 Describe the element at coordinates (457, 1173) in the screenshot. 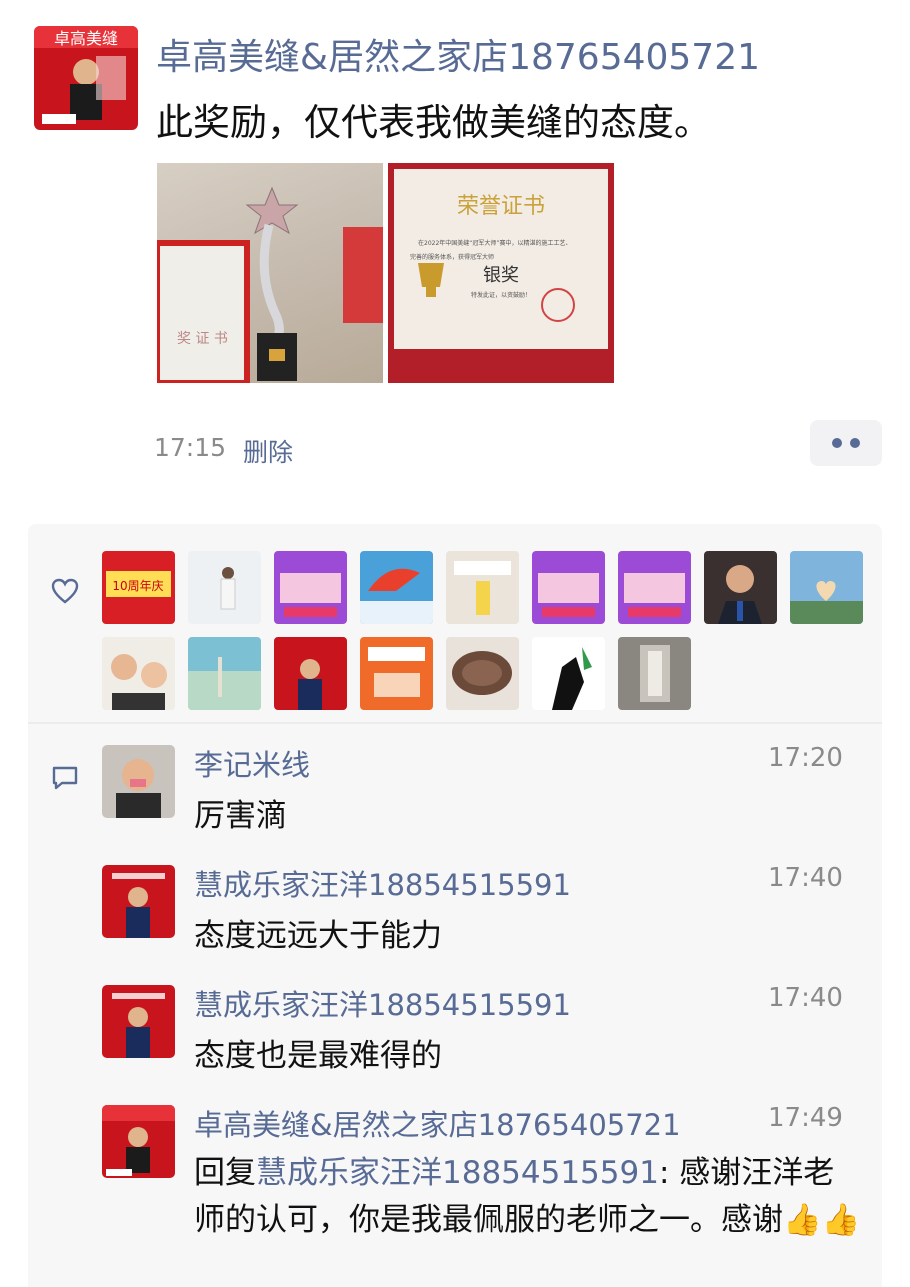

I see `reply-to-user: 慧成乐家汪洋18854515591` at that location.